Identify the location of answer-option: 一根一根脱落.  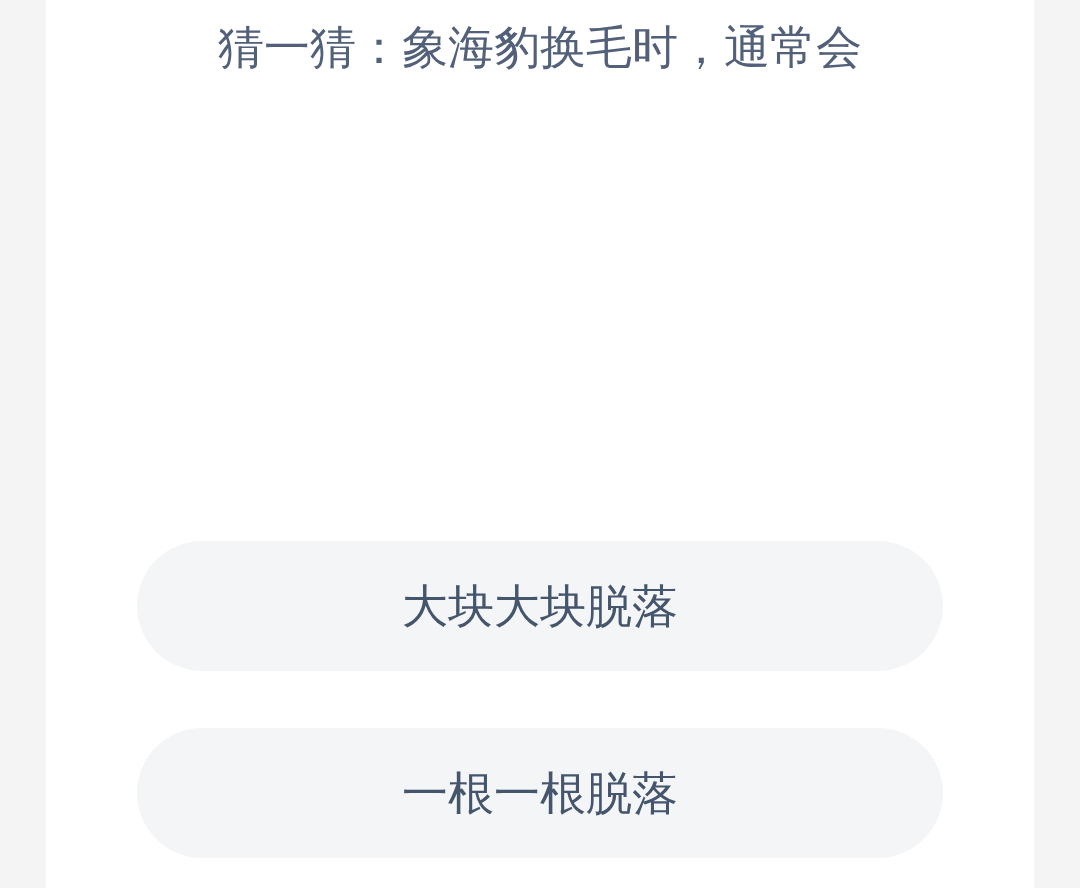
(540, 793).